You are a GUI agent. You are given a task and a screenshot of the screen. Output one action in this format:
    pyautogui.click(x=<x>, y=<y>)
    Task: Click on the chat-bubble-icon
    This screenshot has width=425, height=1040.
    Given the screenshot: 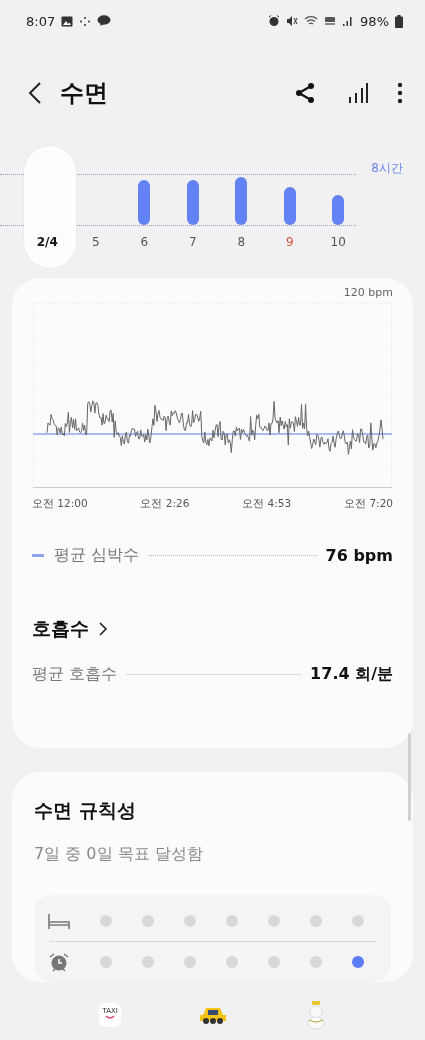 What is the action you would take?
    pyautogui.click(x=104, y=21)
    